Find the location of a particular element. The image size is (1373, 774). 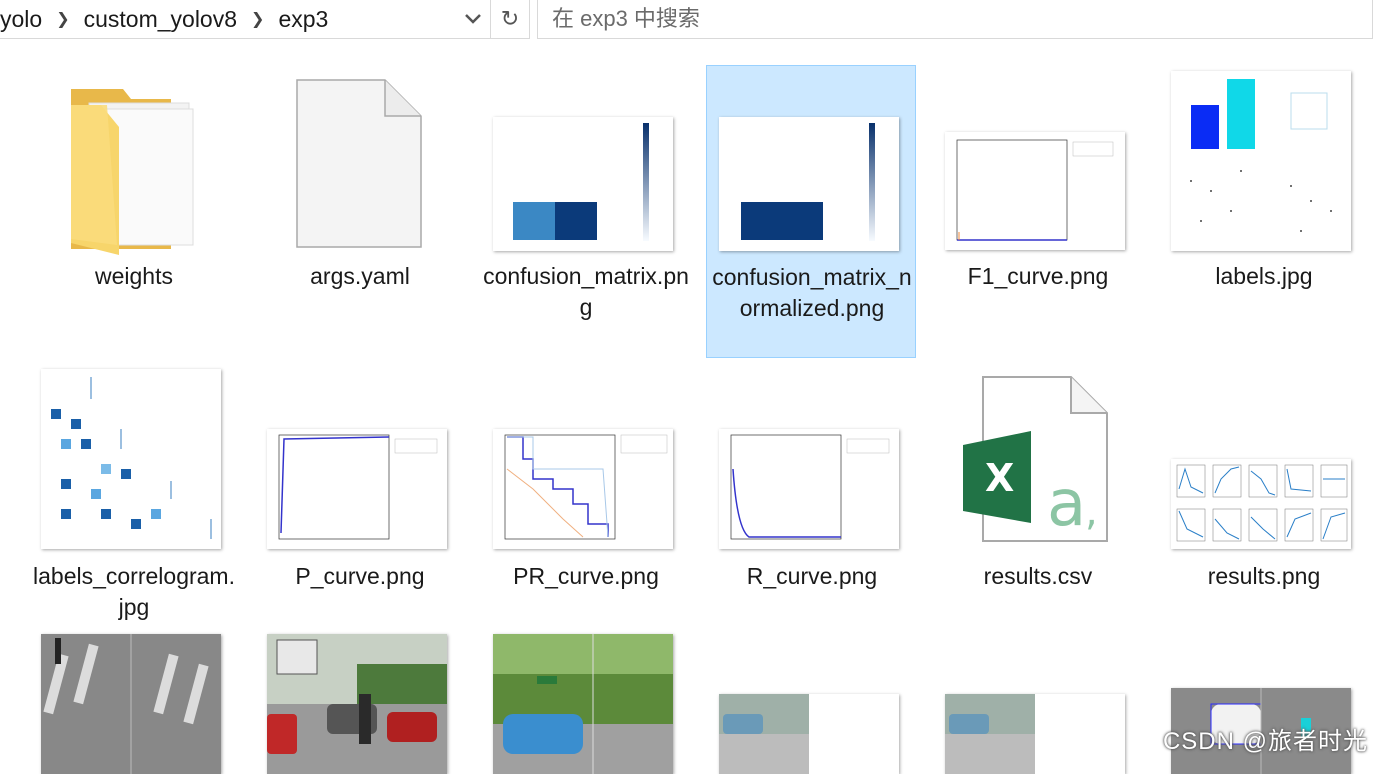

blank-file-icon is located at coordinates (360, 160).